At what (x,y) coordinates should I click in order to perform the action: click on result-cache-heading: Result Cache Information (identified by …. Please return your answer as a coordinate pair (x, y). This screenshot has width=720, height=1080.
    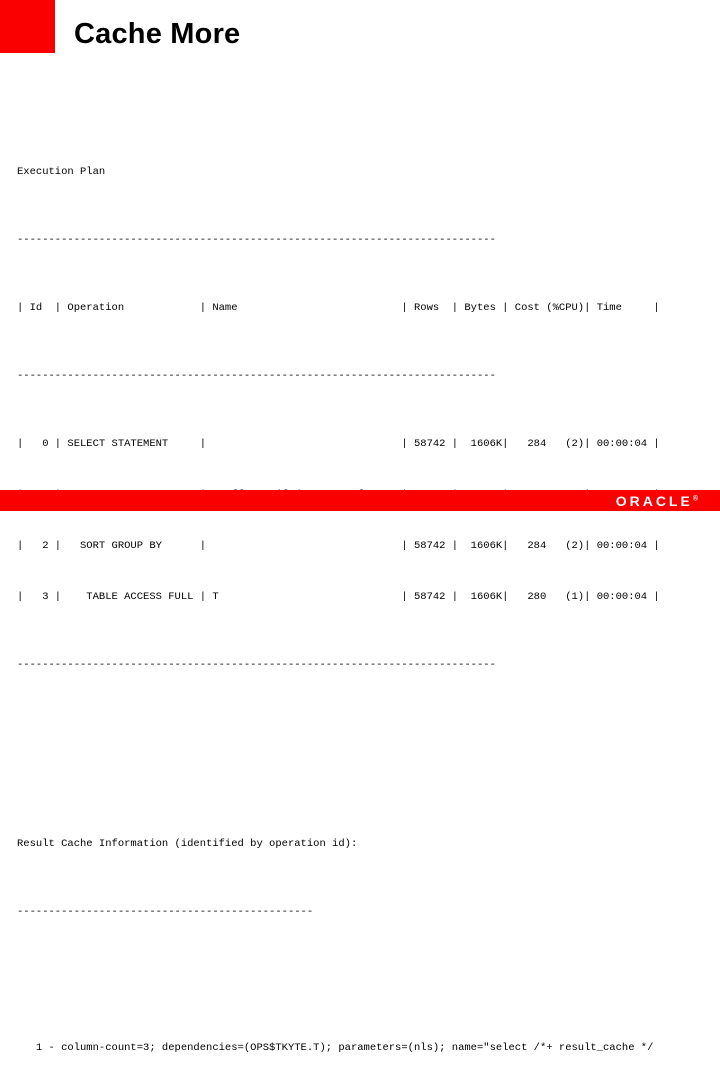
    Looking at the image, I should click on (187, 844).